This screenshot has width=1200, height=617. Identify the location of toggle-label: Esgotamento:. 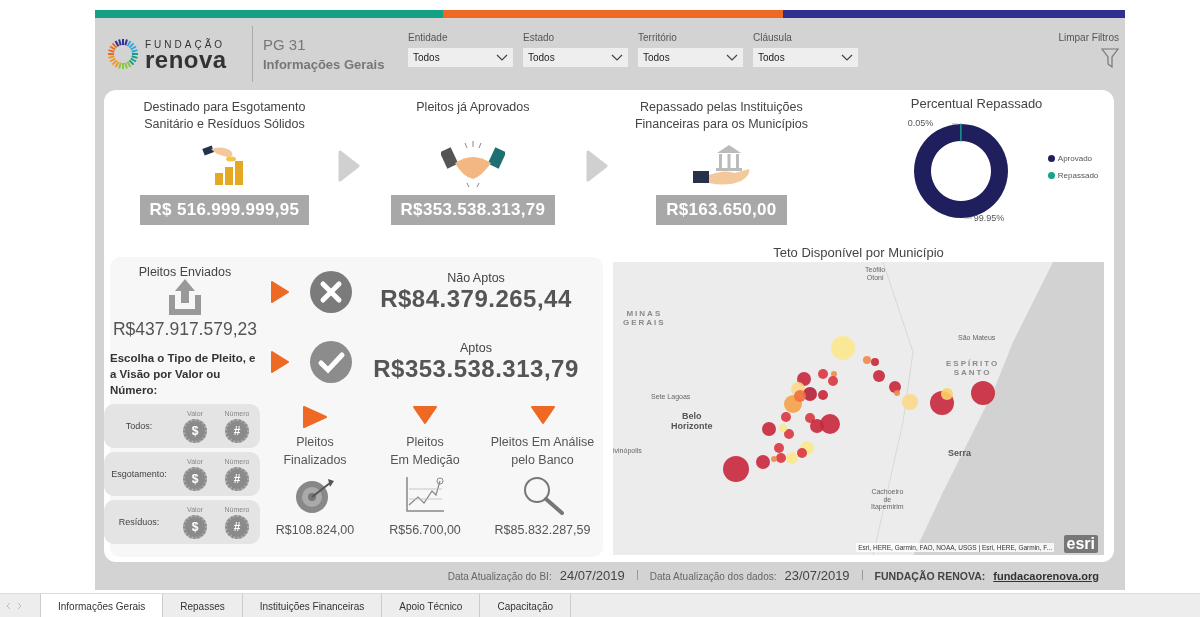
(139, 474).